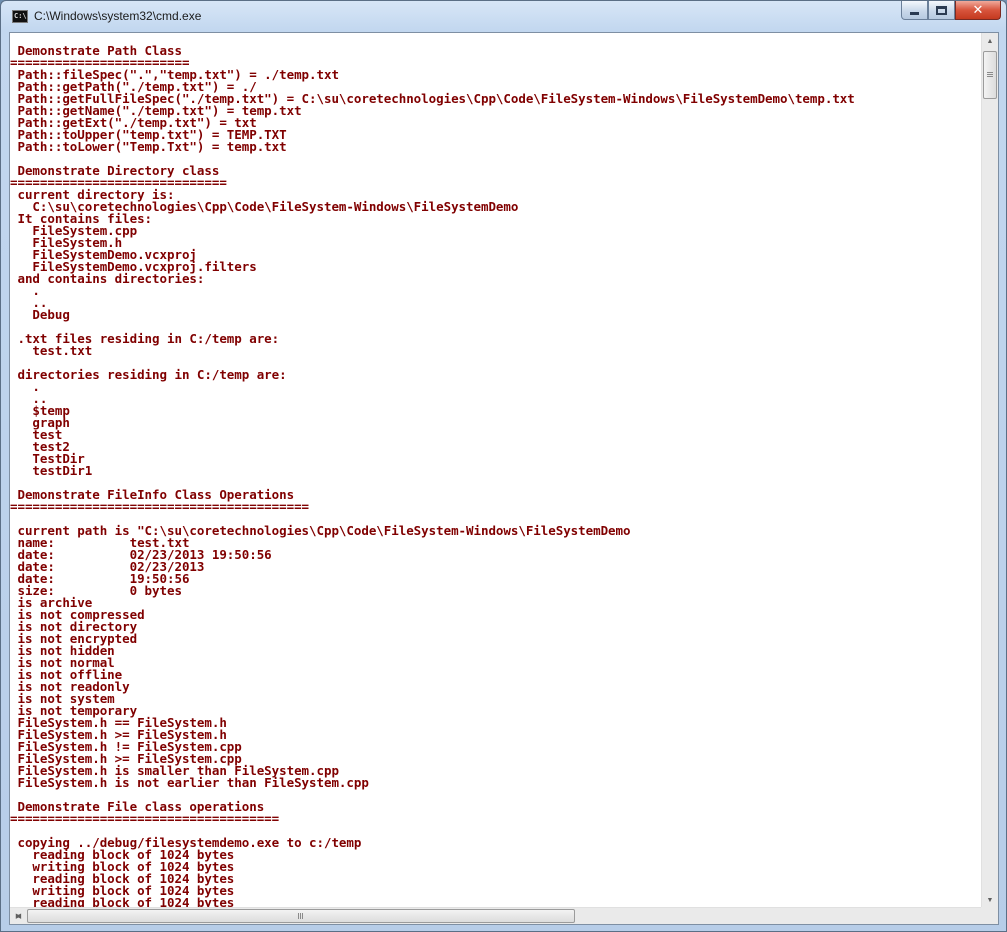  Describe the element at coordinates (989, 471) in the screenshot. I see `vertical-scrollbar: ▲ ▼` at that location.